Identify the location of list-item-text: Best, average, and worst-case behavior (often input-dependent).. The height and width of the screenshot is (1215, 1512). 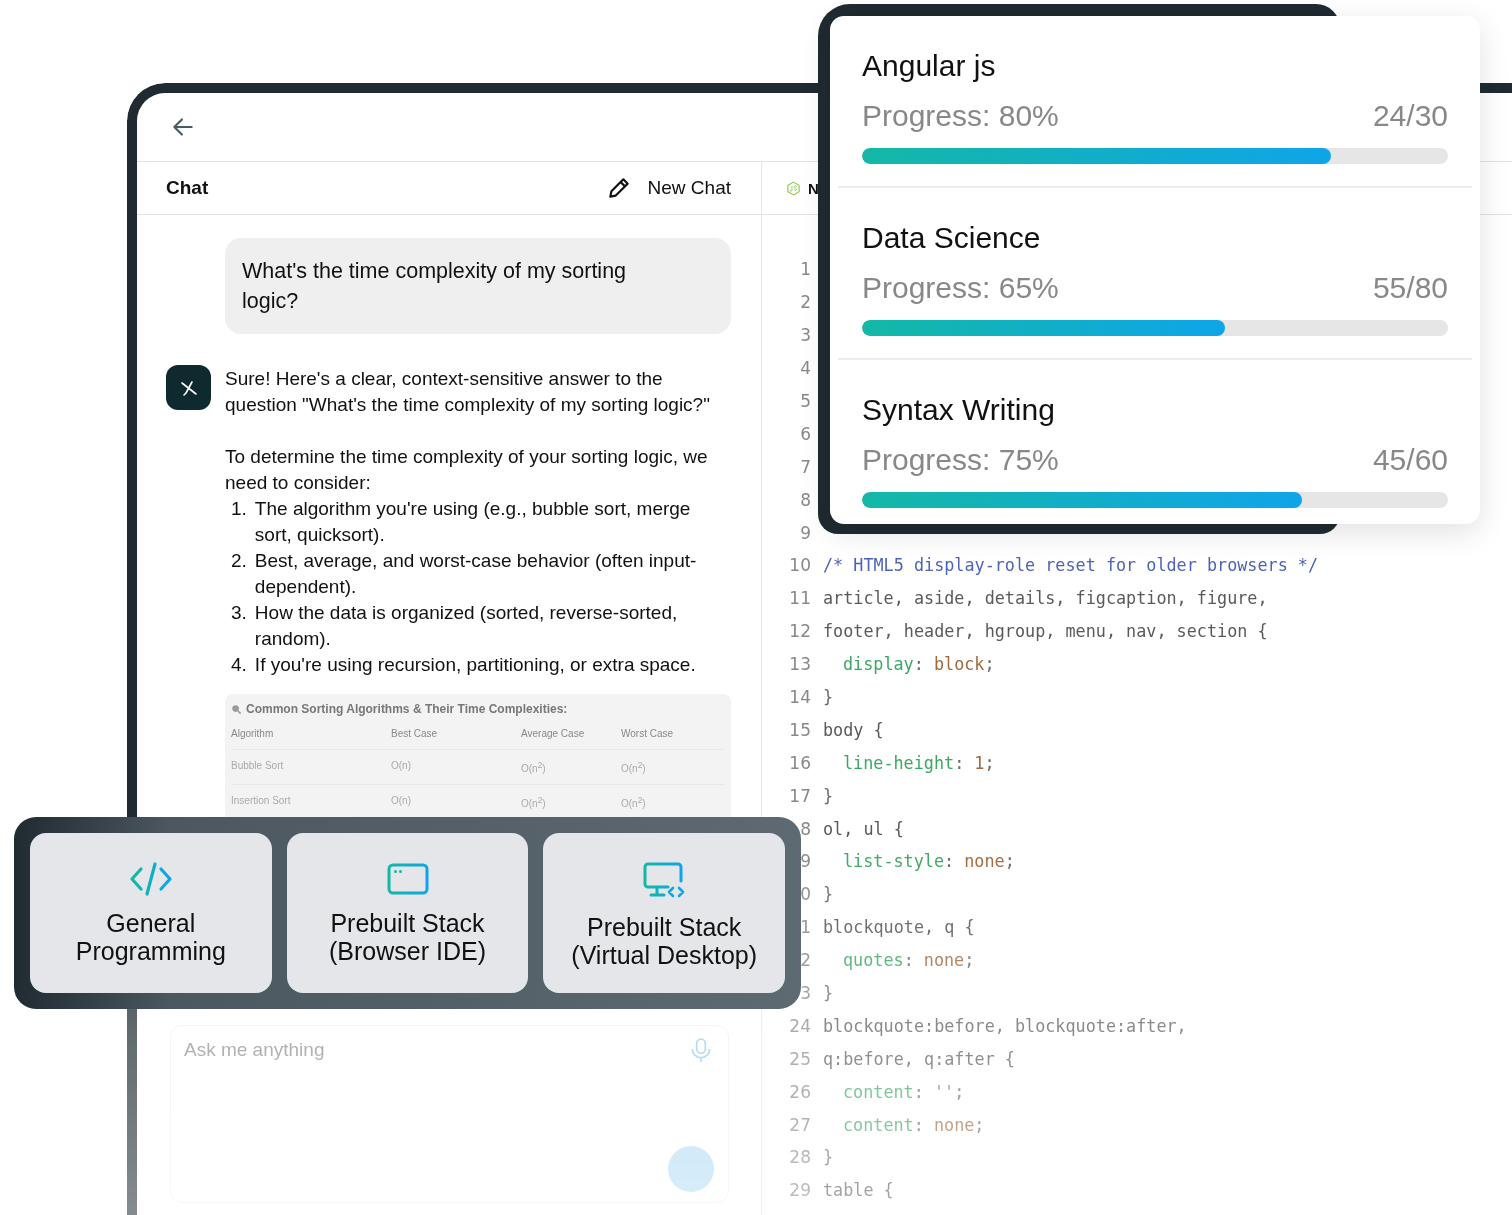
(476, 574).